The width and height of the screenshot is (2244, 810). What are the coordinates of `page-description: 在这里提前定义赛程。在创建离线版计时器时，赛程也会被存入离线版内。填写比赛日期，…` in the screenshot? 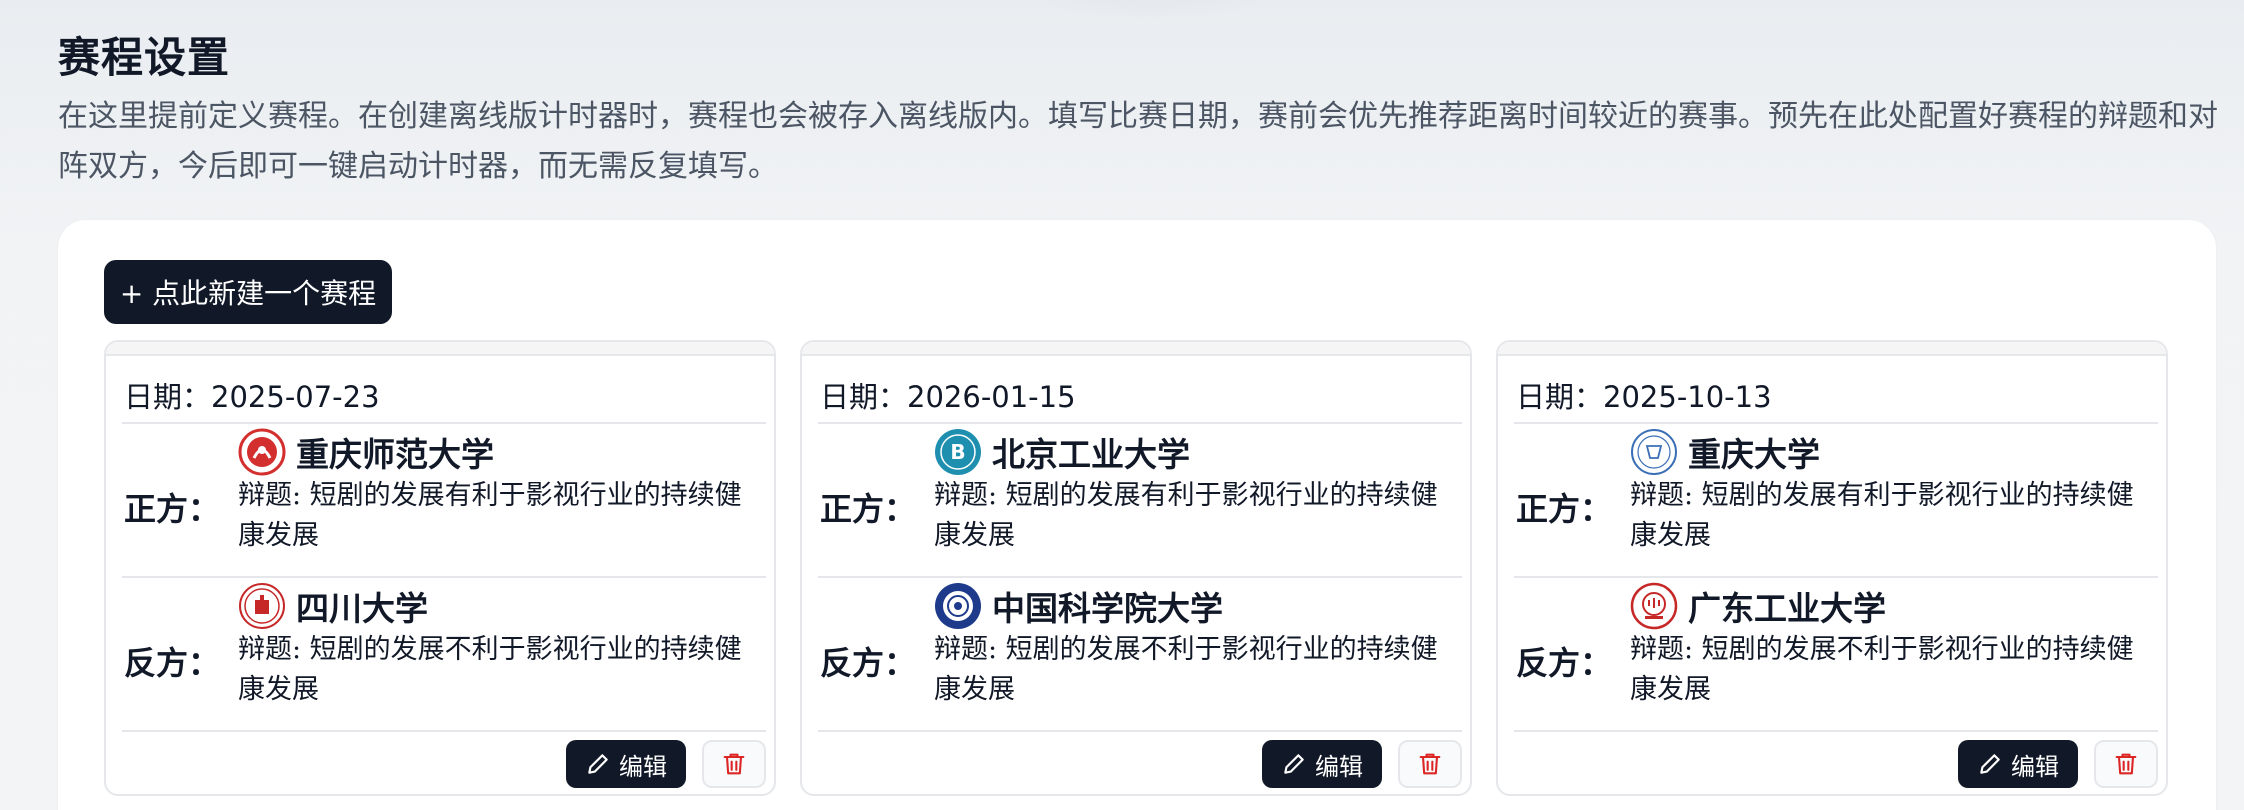 It's located at (1138, 141).